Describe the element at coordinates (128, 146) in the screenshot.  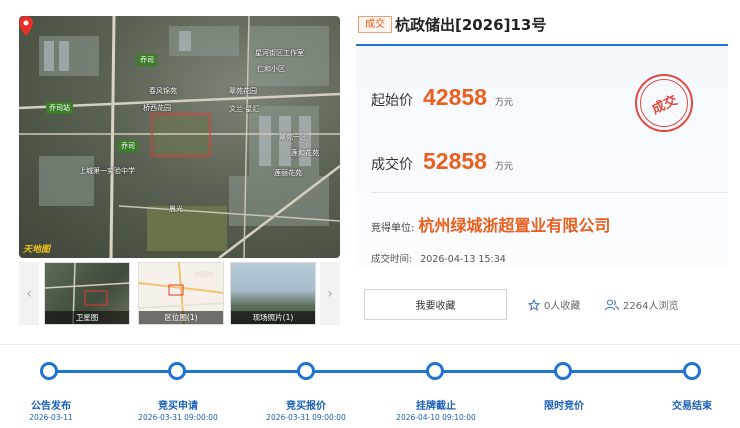
I see `map-tag-qiaosi-2: 乔司` at that location.